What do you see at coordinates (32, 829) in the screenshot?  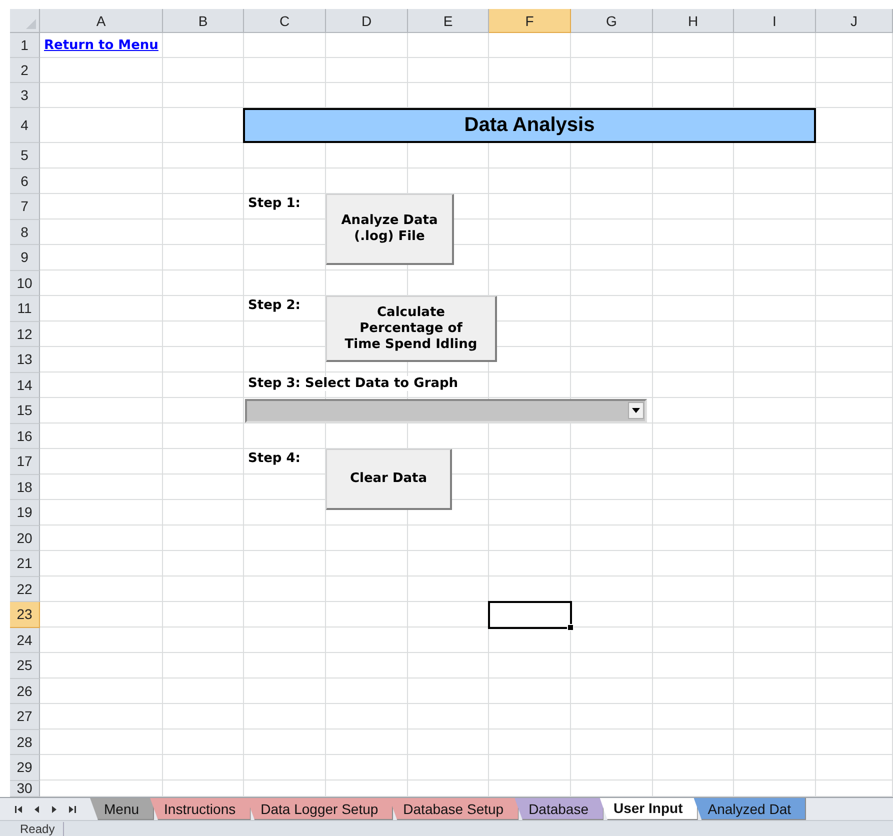 I see `status-text: Ready` at bounding box center [32, 829].